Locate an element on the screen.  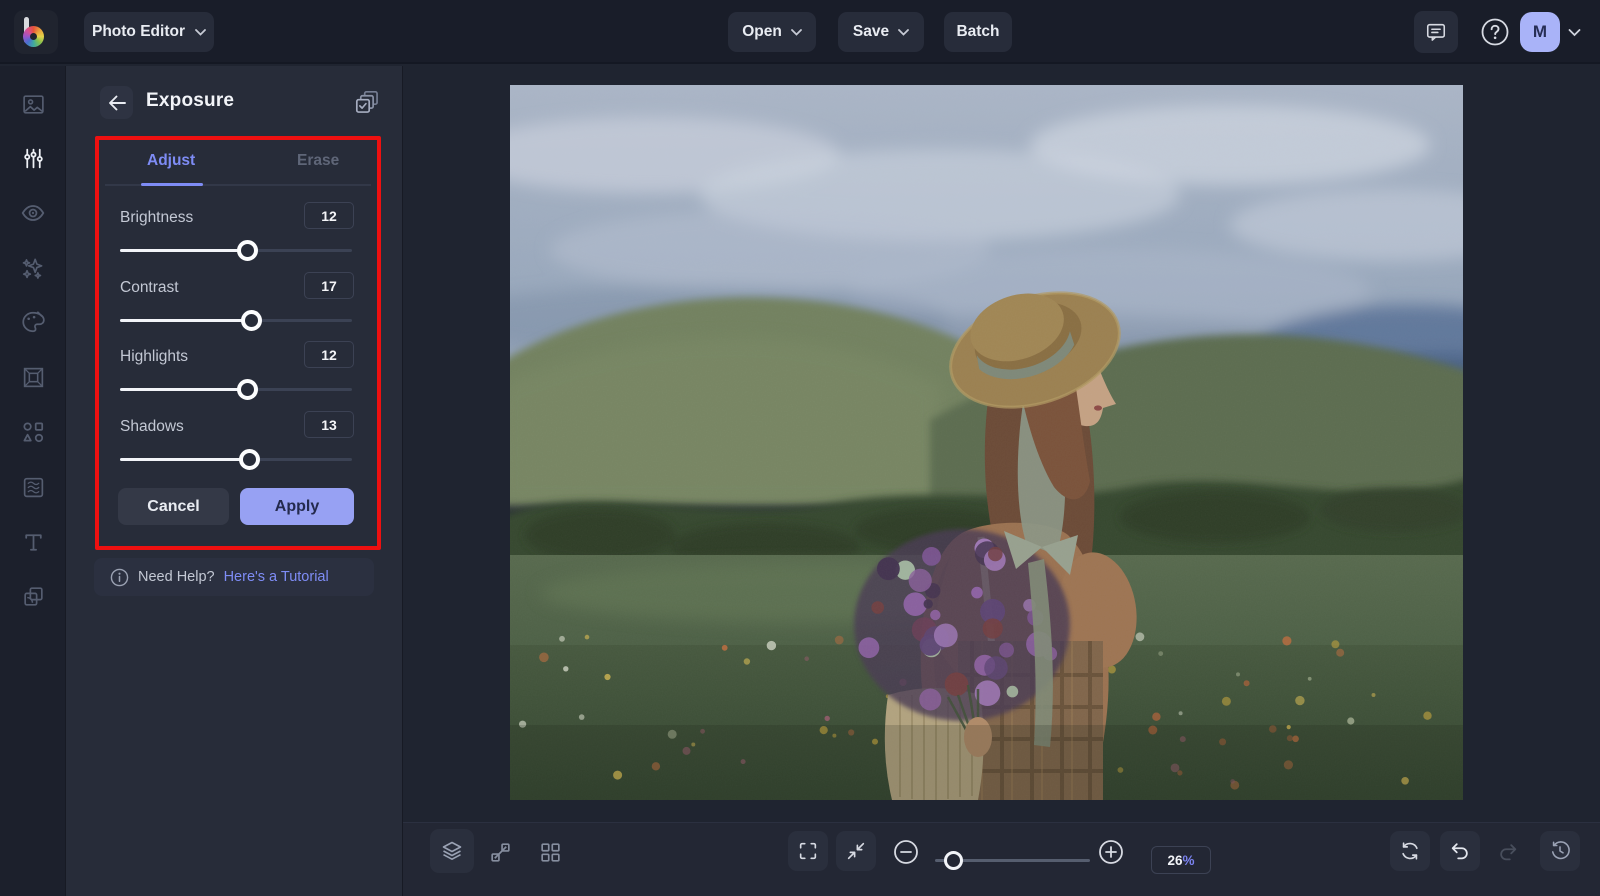
text-tool-icon is located at coordinates (33, 542).